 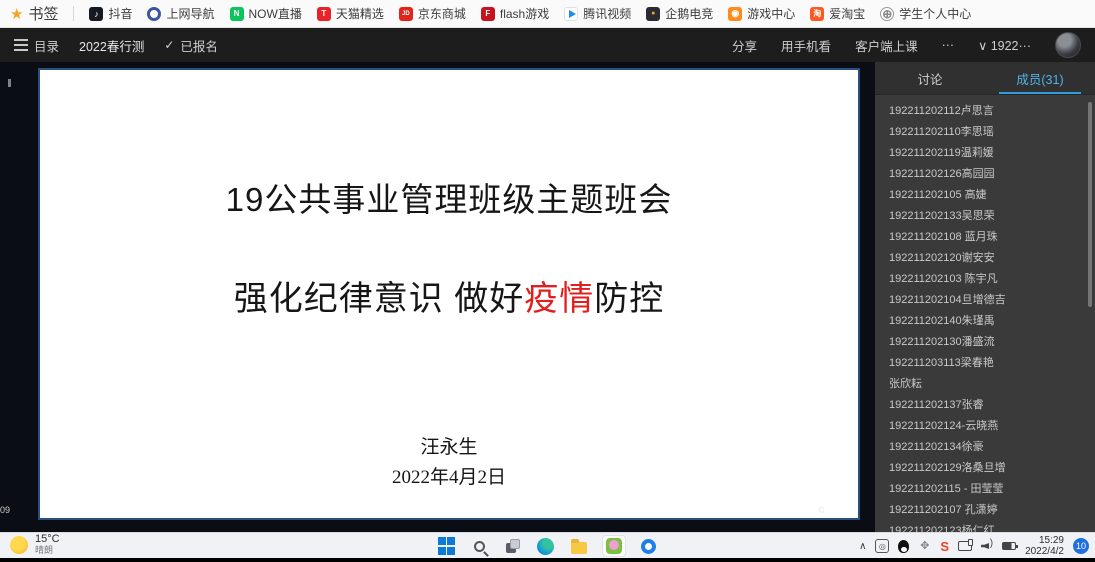 I want to click on bookmark-label: 腾讯视频, so click(x=607, y=14).